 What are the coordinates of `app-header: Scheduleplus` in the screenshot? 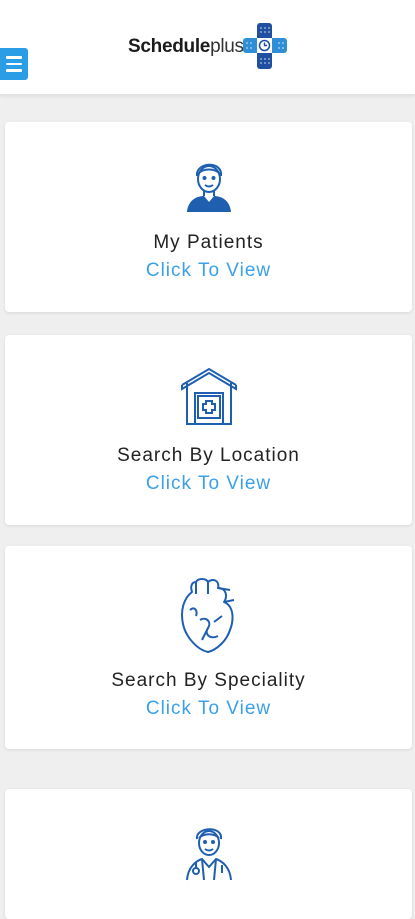 It's located at (207, 47).